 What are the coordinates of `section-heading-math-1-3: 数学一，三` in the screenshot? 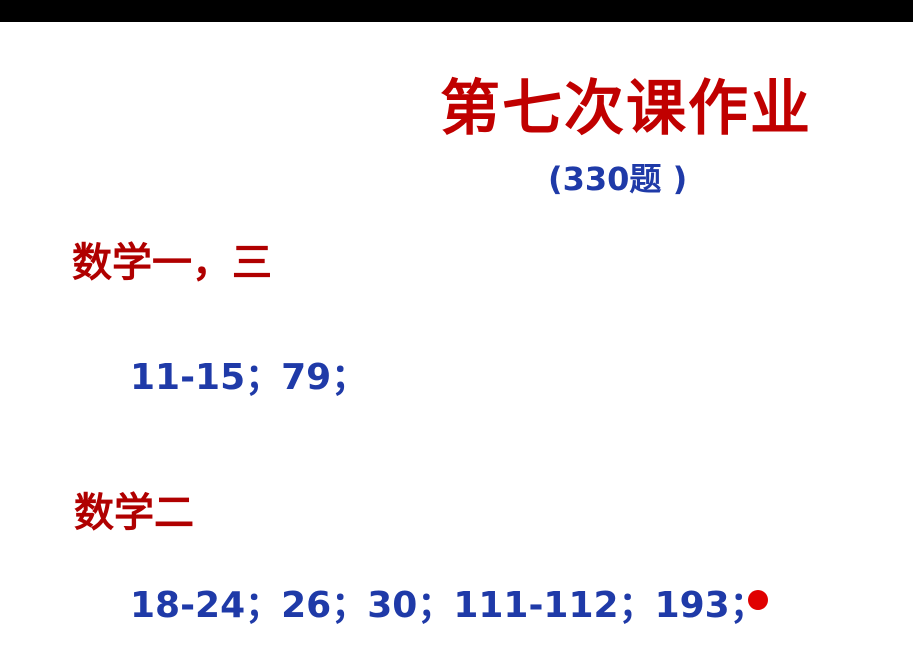 It's located at (172, 263).